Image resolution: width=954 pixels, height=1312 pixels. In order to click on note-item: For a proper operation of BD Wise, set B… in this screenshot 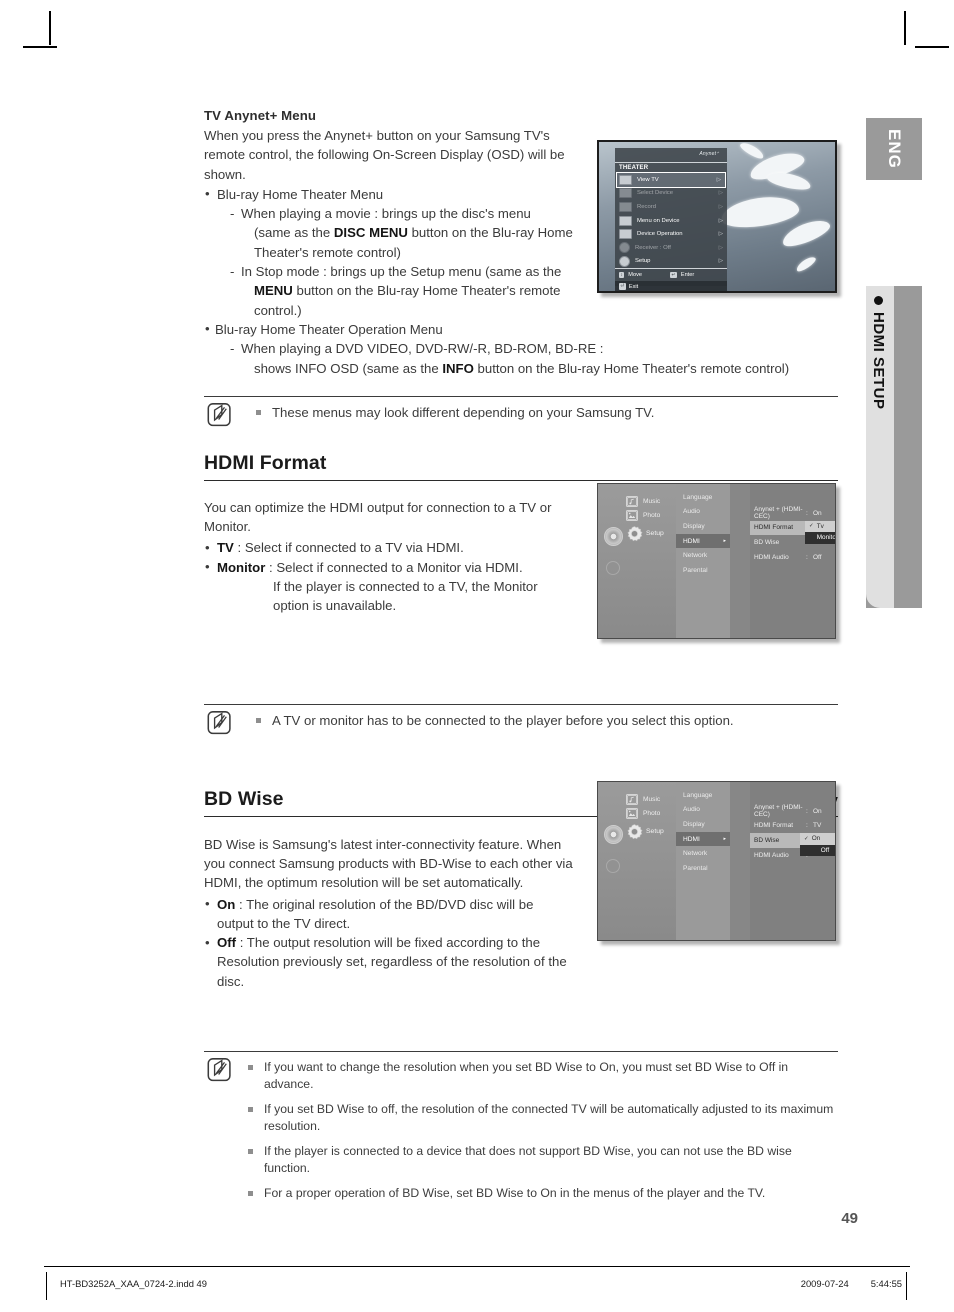, I will do `click(543, 1193)`.